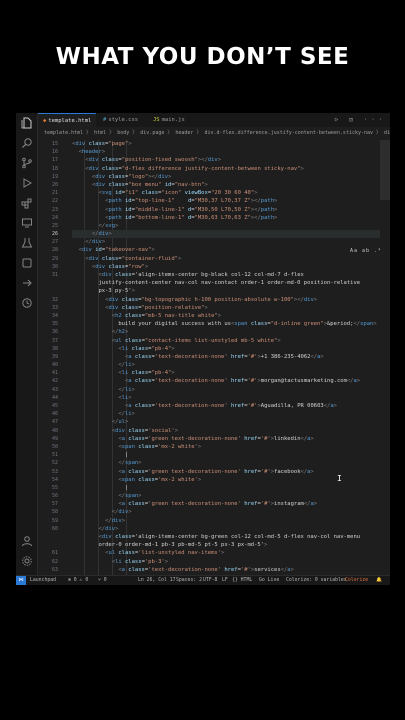 The height and width of the screenshot is (720, 405). What do you see at coordinates (226, 398) in the screenshot?
I see `code-line: <li>` at bounding box center [226, 398].